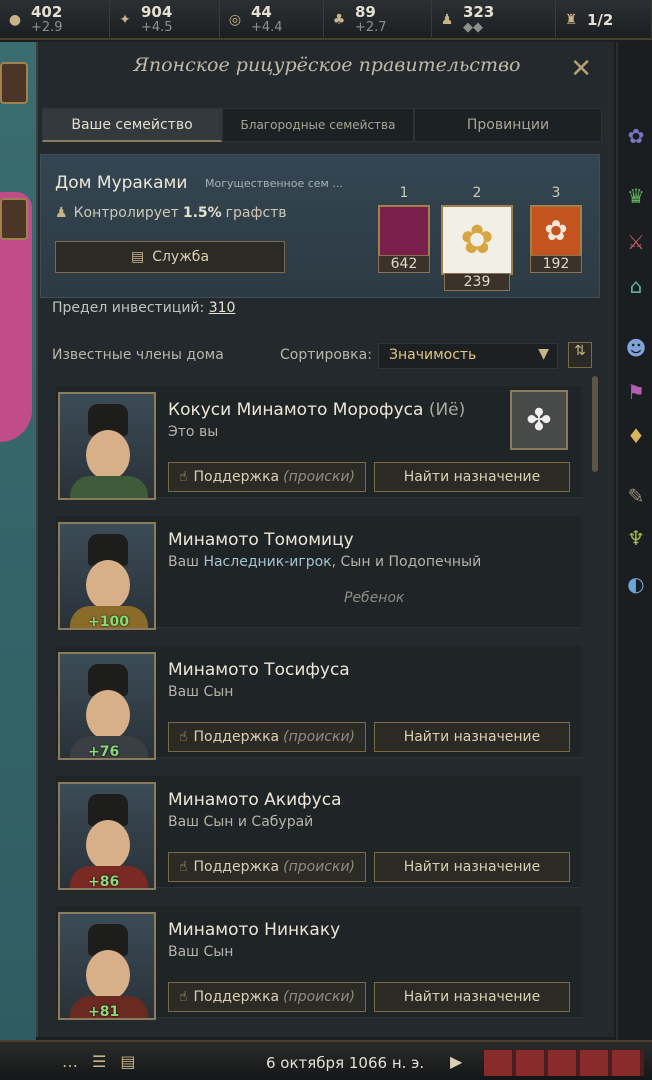  What do you see at coordinates (345, 1063) in the screenshot?
I see `game-date: 6 октября 1066 н. э.` at bounding box center [345, 1063].